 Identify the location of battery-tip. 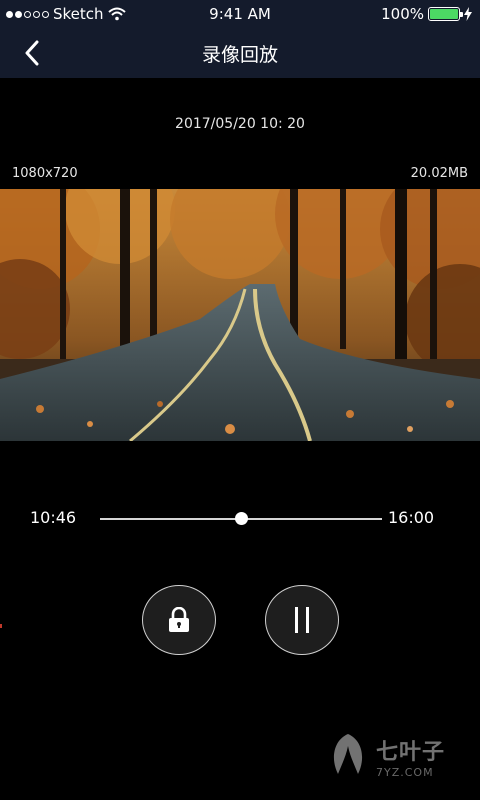
(461, 14).